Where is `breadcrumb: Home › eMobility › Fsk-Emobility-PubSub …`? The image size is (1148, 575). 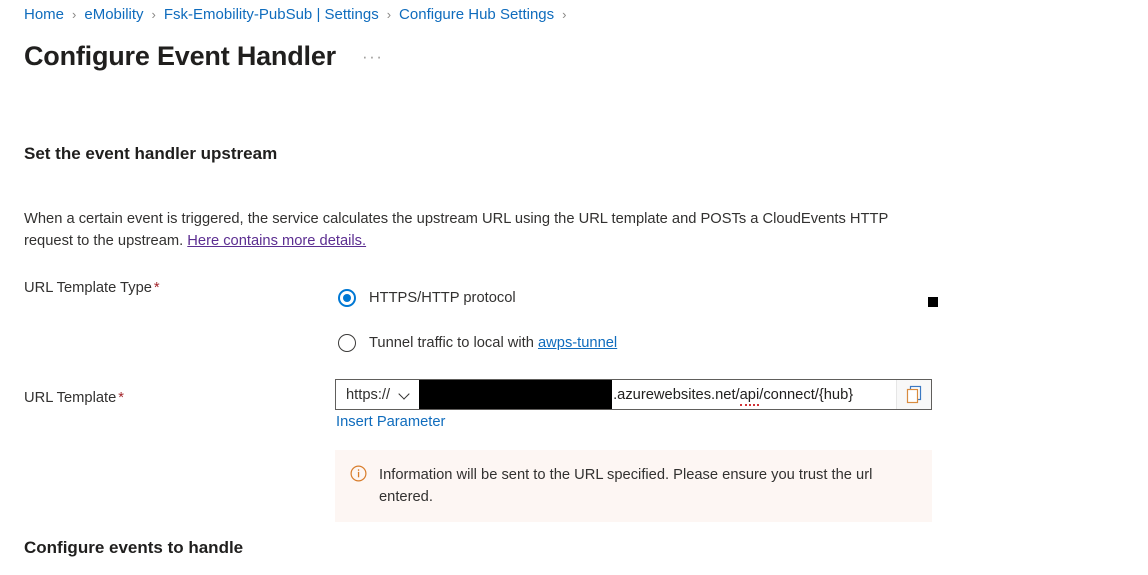
breadcrumb: Home › eMobility › Fsk-Emobility-PubSub … is located at coordinates (299, 14).